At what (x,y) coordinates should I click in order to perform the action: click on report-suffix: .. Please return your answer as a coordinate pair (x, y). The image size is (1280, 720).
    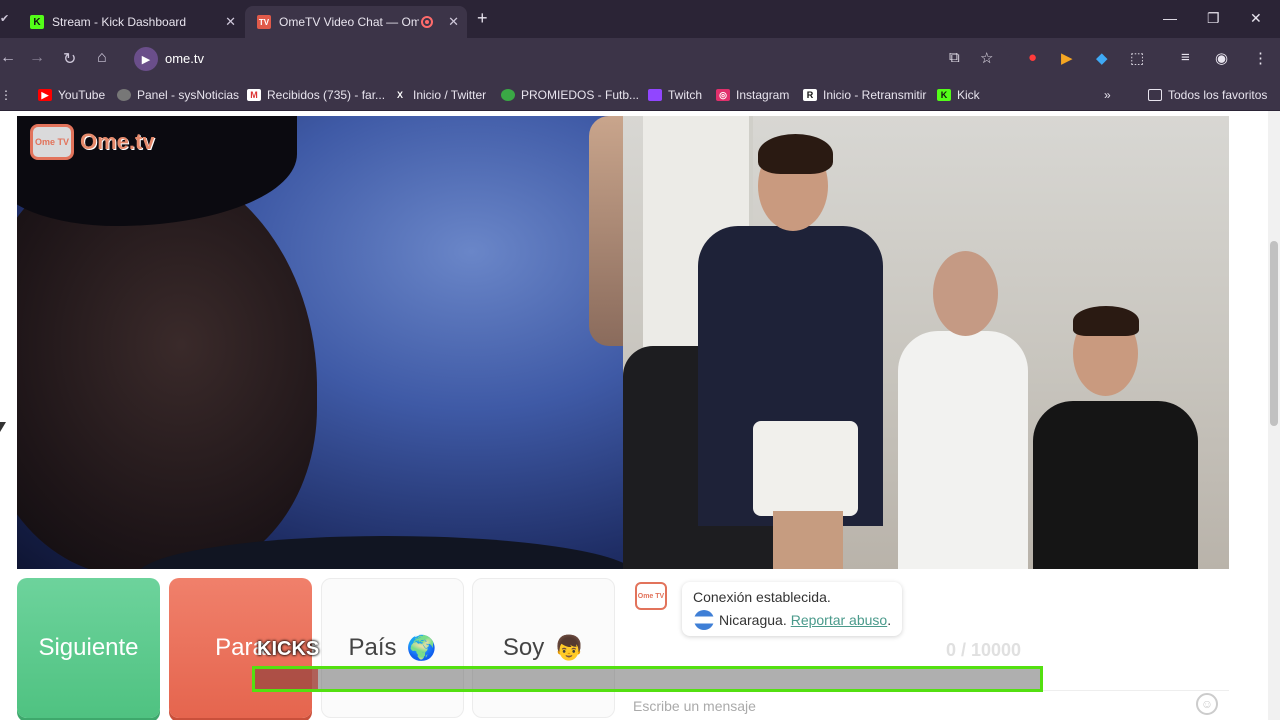
    Looking at the image, I should click on (889, 620).